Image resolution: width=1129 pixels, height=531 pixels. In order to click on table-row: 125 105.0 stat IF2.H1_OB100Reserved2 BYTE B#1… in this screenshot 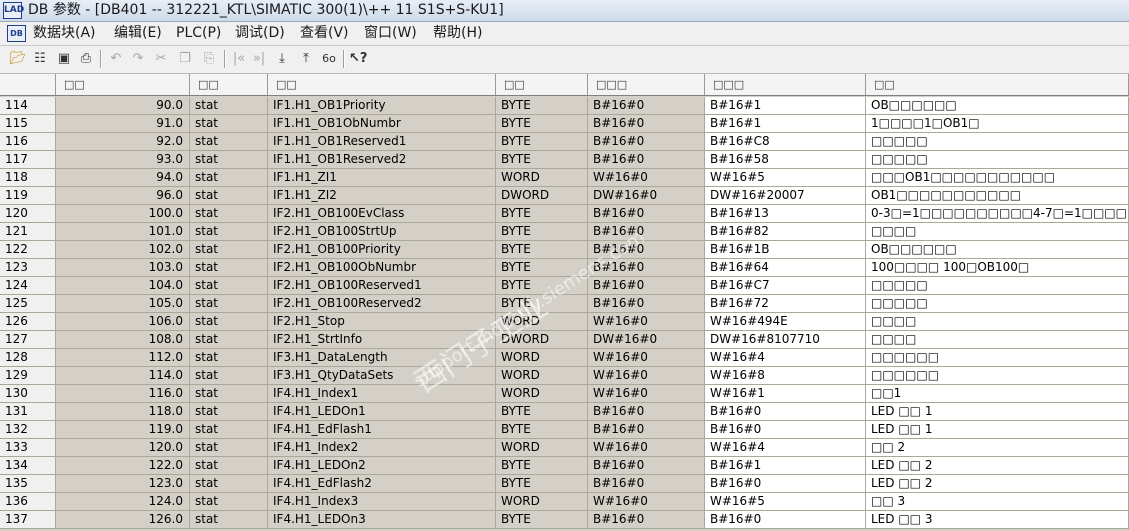, I will do `click(564, 304)`.